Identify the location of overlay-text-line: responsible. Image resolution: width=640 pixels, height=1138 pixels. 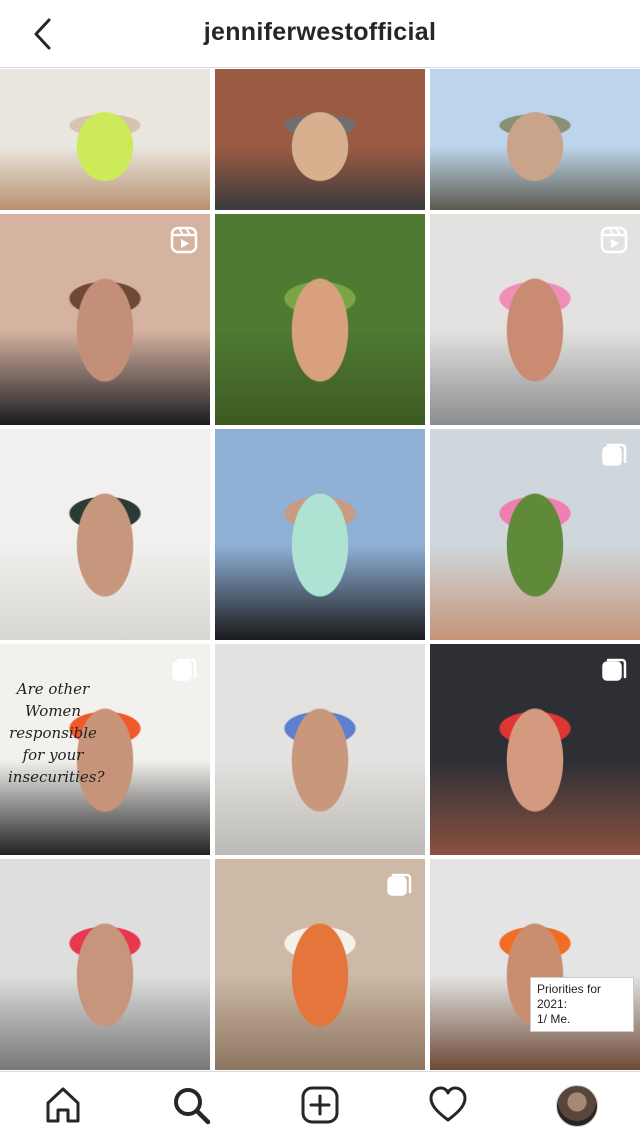
(53, 733).